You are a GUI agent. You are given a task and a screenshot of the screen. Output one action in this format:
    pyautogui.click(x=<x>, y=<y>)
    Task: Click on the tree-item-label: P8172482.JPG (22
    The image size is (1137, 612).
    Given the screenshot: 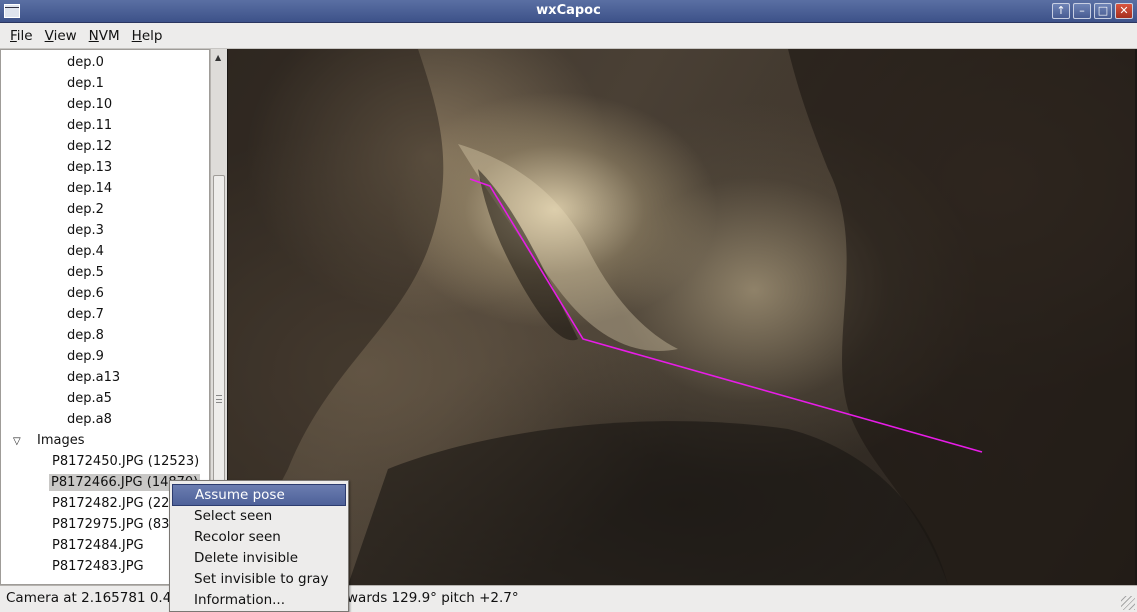 What is the action you would take?
    pyautogui.click(x=111, y=503)
    